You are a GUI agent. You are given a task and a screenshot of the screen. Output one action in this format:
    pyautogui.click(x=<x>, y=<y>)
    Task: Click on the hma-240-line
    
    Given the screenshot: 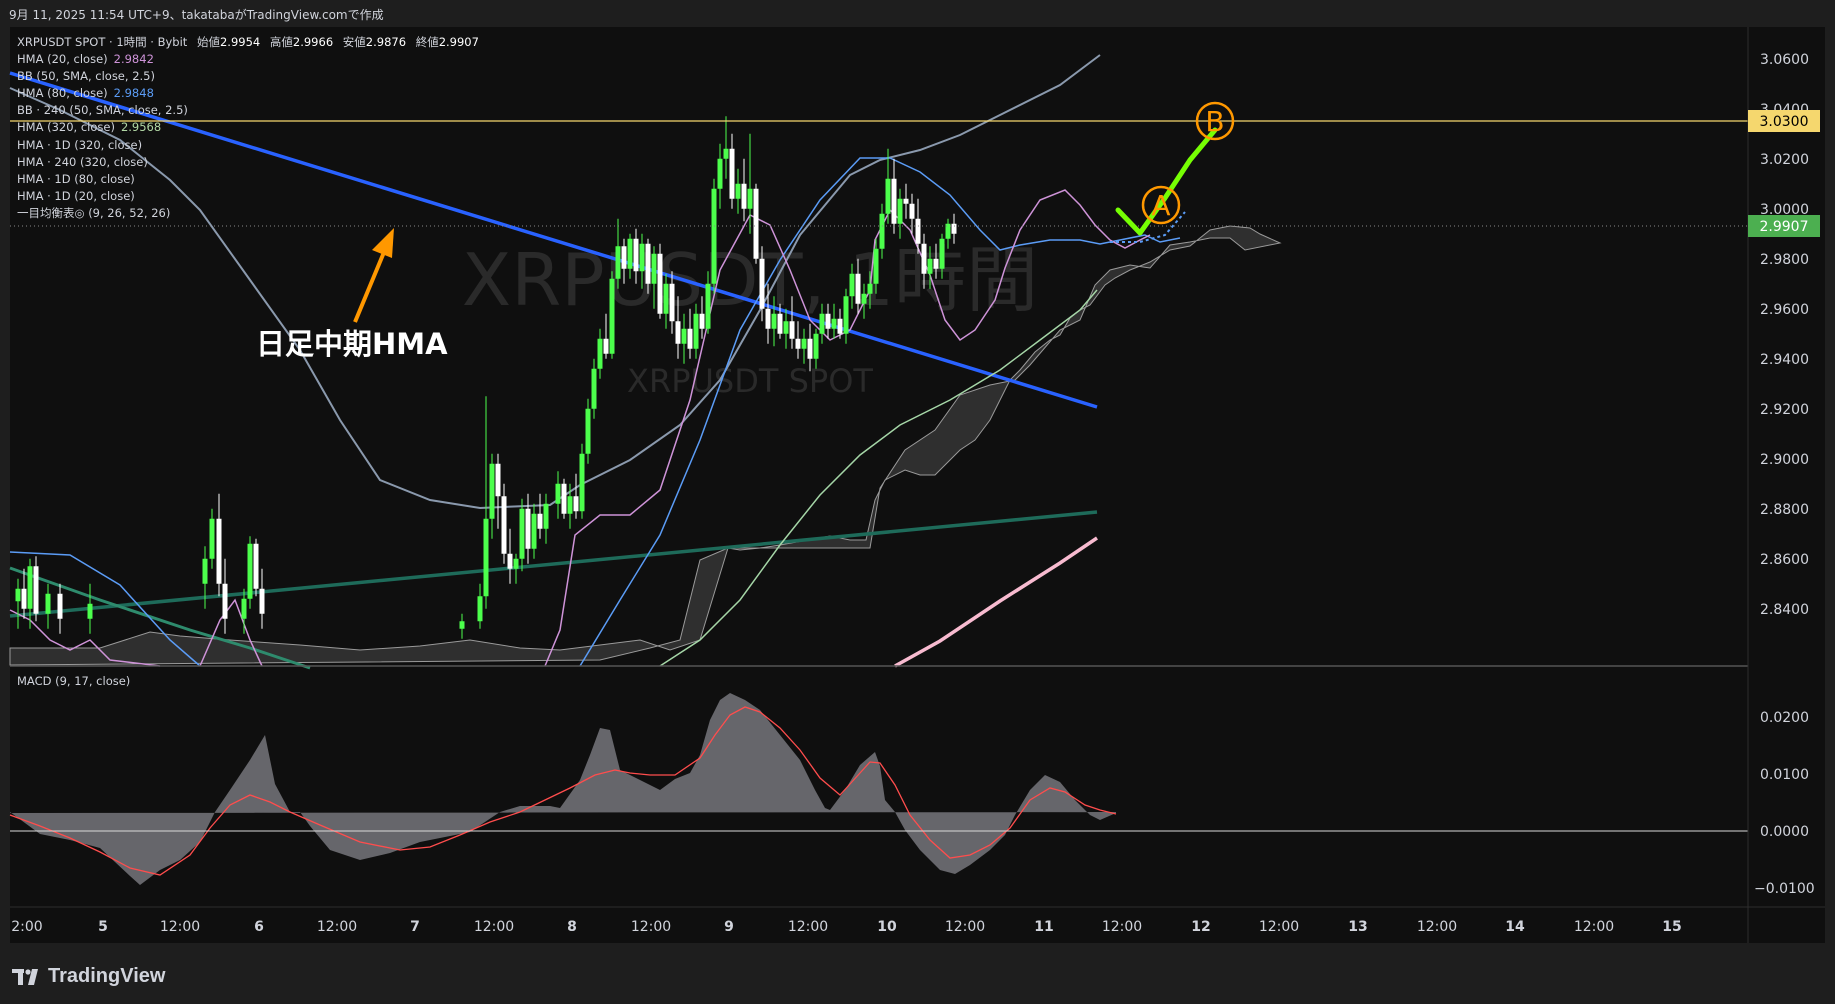 What is the action you would take?
    pyautogui.click(x=553, y=564)
    